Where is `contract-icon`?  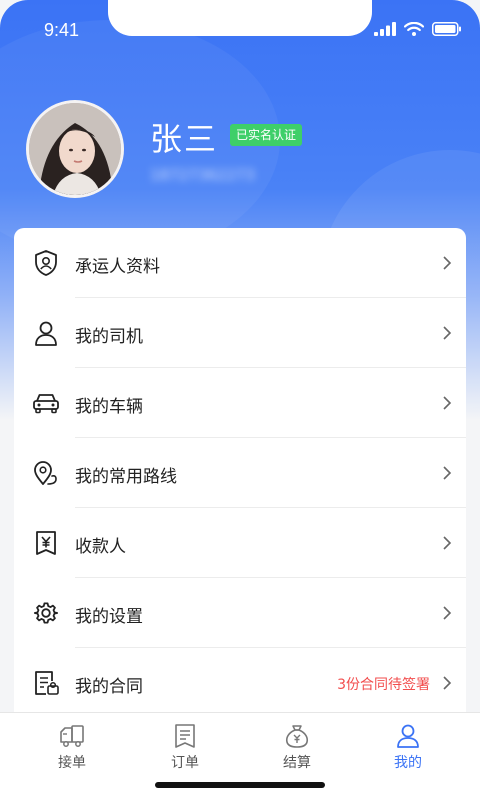
contract-icon is located at coordinates (47, 683).